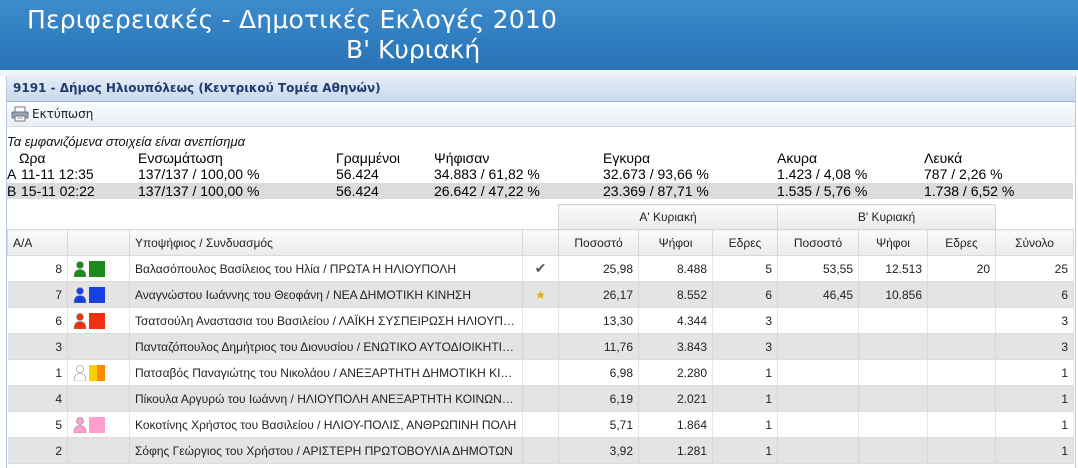 Image resolution: width=1078 pixels, height=468 pixels. Describe the element at coordinates (12, 191) in the screenshot. I see `summary-row-label: Β` at that location.